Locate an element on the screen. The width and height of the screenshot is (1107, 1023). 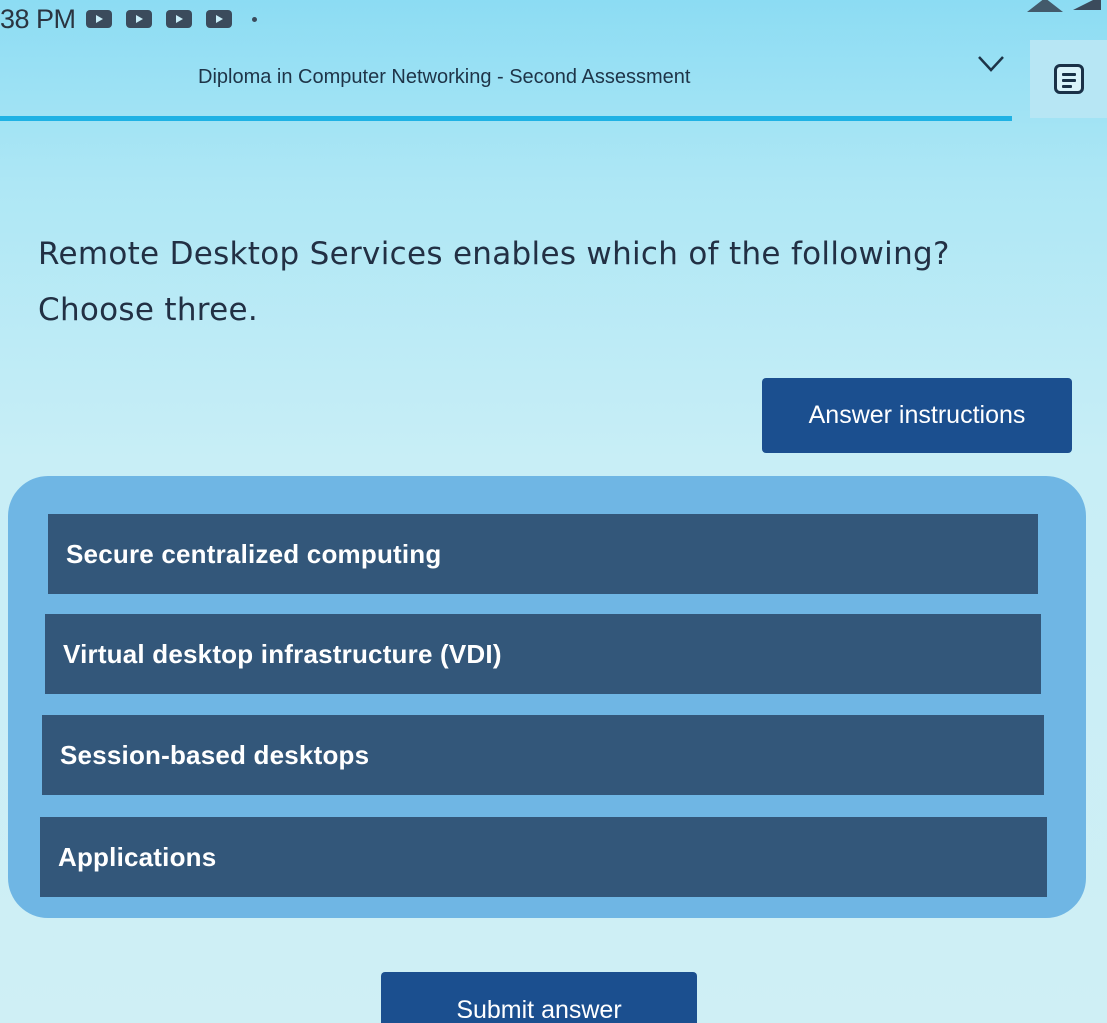
notification-icons is located at coordinates (171, 19).